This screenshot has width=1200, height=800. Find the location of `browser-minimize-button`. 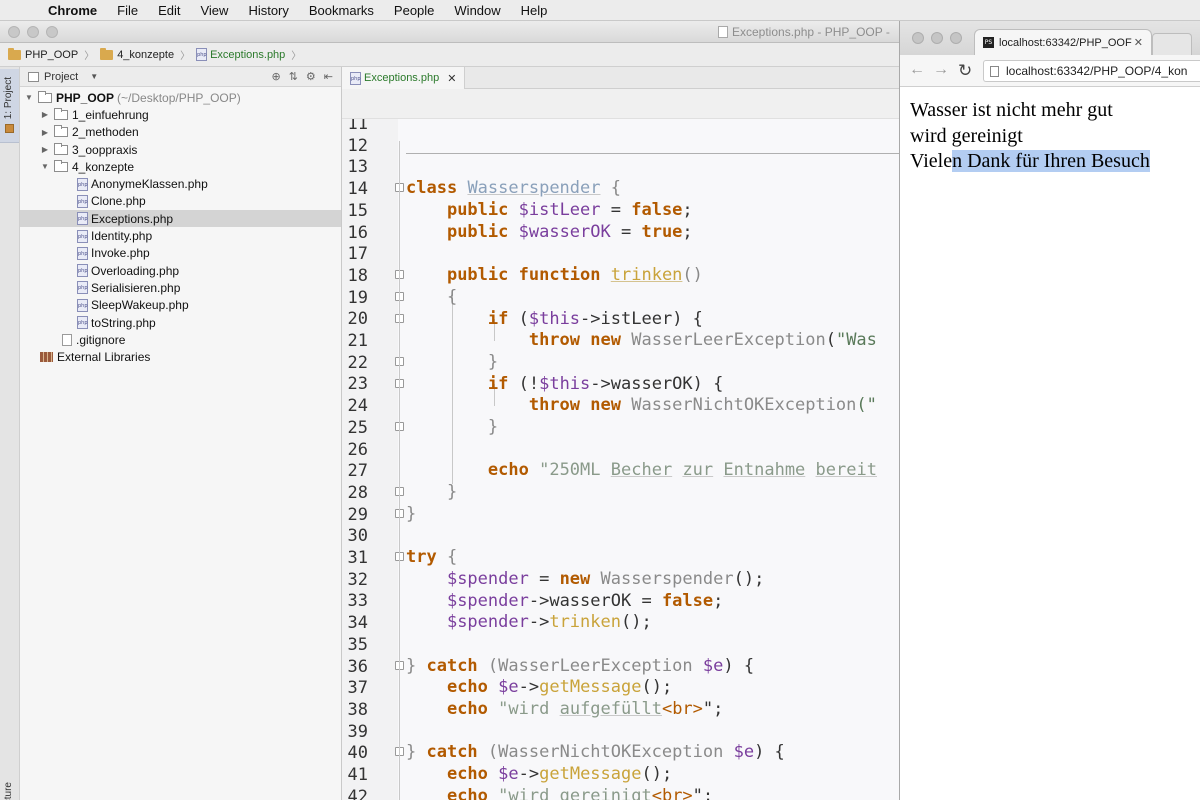

browser-minimize-button is located at coordinates (937, 38).